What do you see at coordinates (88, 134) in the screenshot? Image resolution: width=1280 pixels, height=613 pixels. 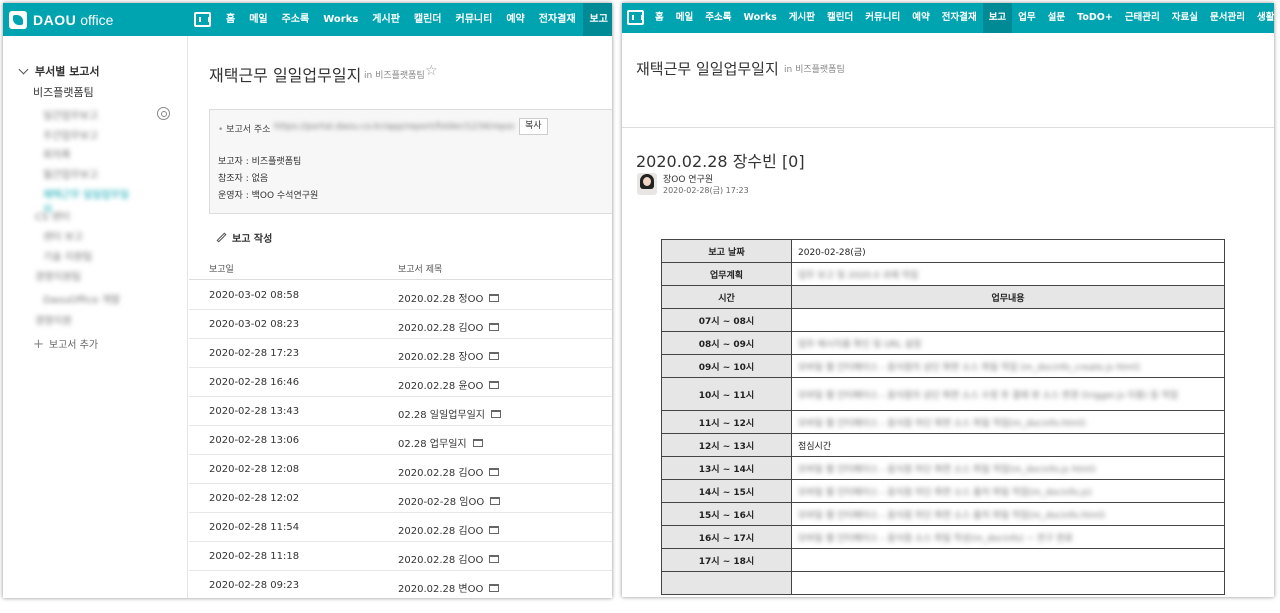 I see `sidebar-report-item: 주간업무보고` at bounding box center [88, 134].